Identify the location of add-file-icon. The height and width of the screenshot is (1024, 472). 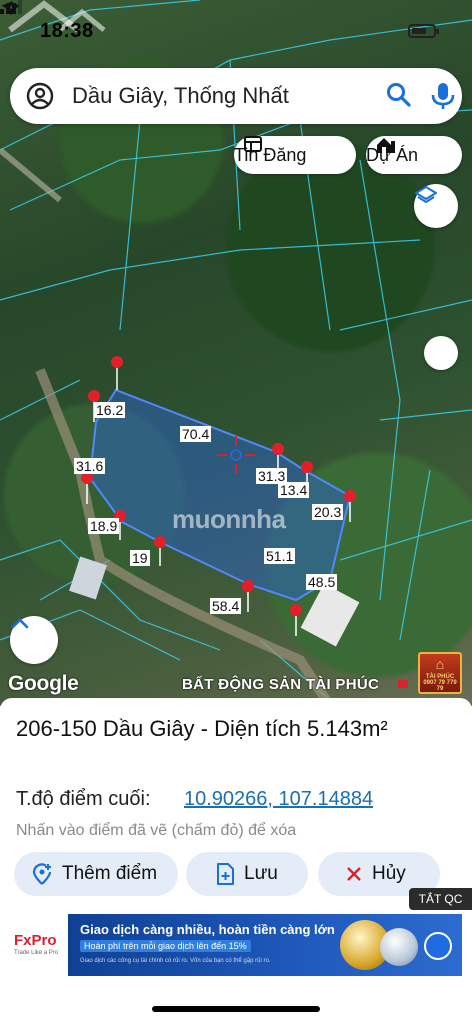
(225, 874).